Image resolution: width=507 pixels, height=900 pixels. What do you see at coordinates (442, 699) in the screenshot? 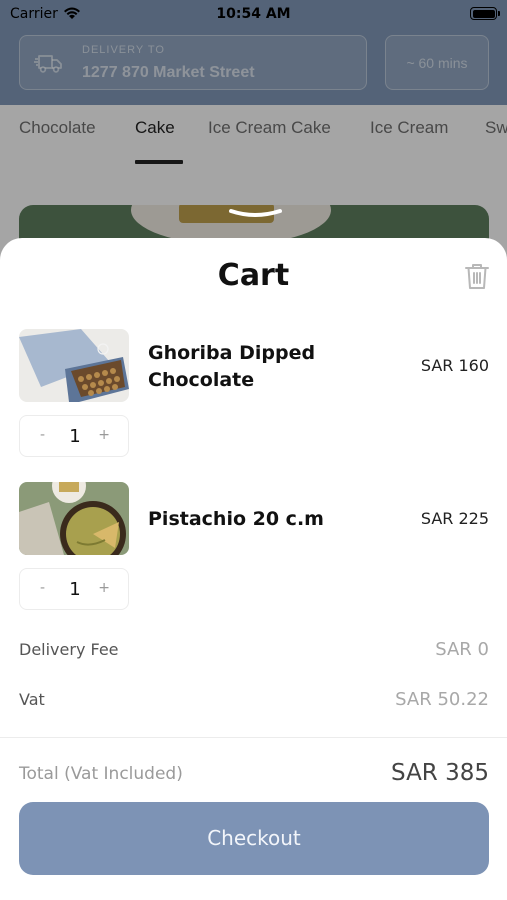
I see `vat-value: SAR 50.22` at bounding box center [442, 699].